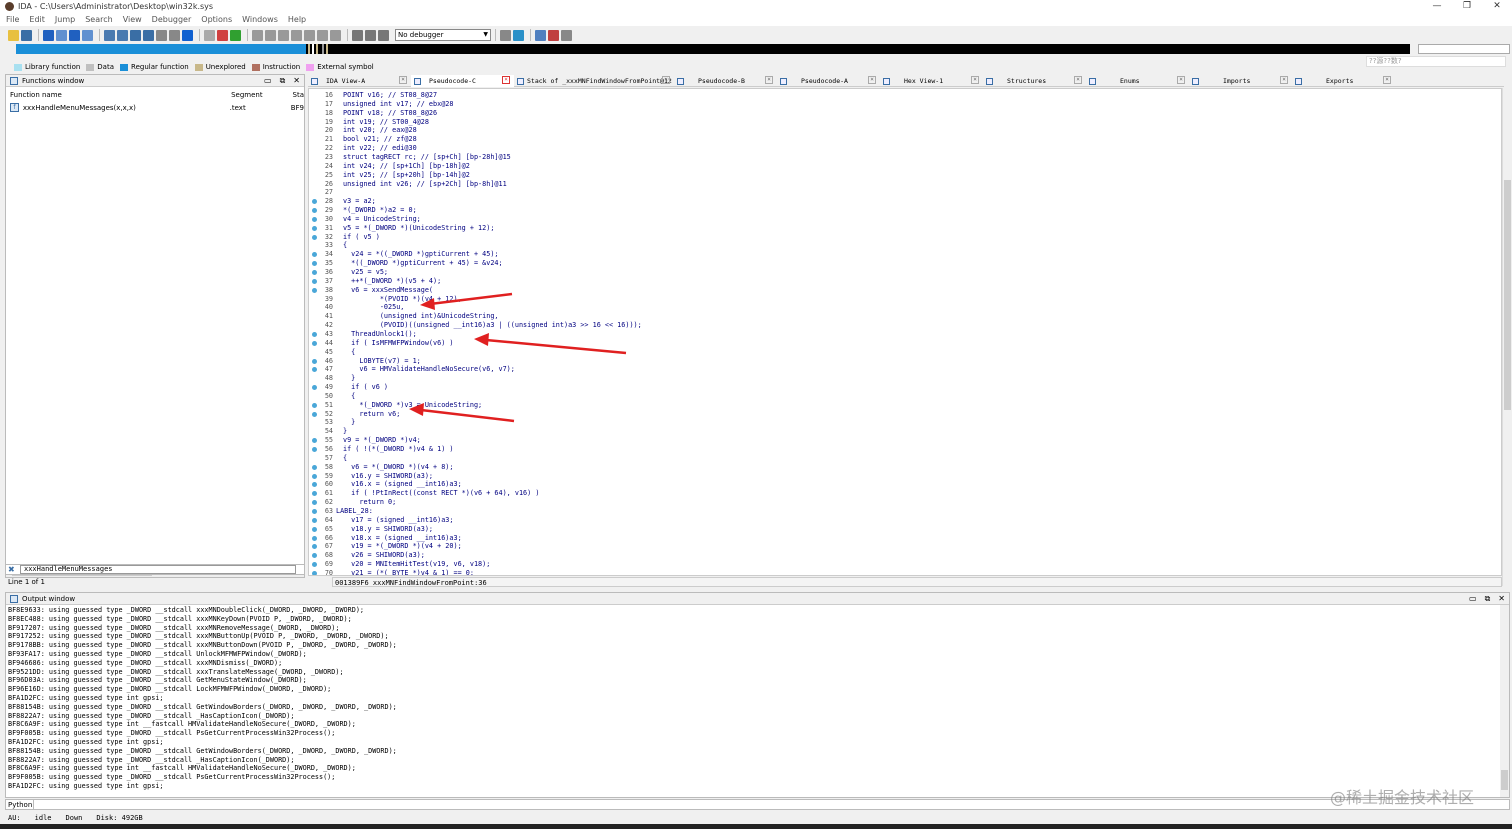  I want to click on code-line: 50 {, so click(899, 396).